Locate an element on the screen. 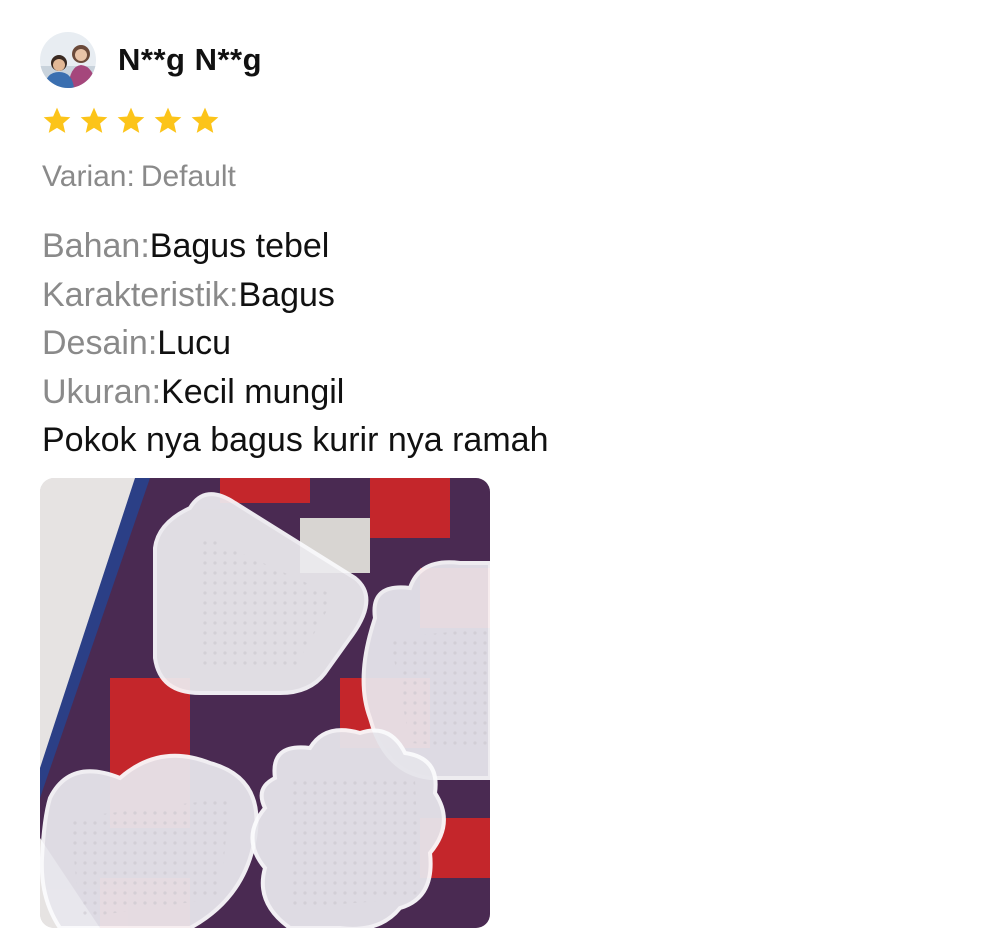 The image size is (1000, 942). attribute-value: Kecil mungil is located at coordinates (253, 391).